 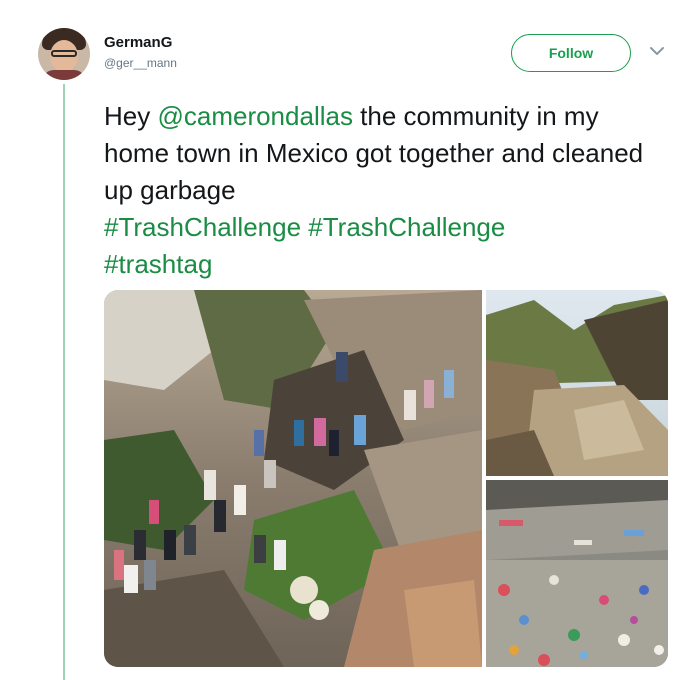 I want to click on dry-riverbed-photo, so click(x=577, y=383).